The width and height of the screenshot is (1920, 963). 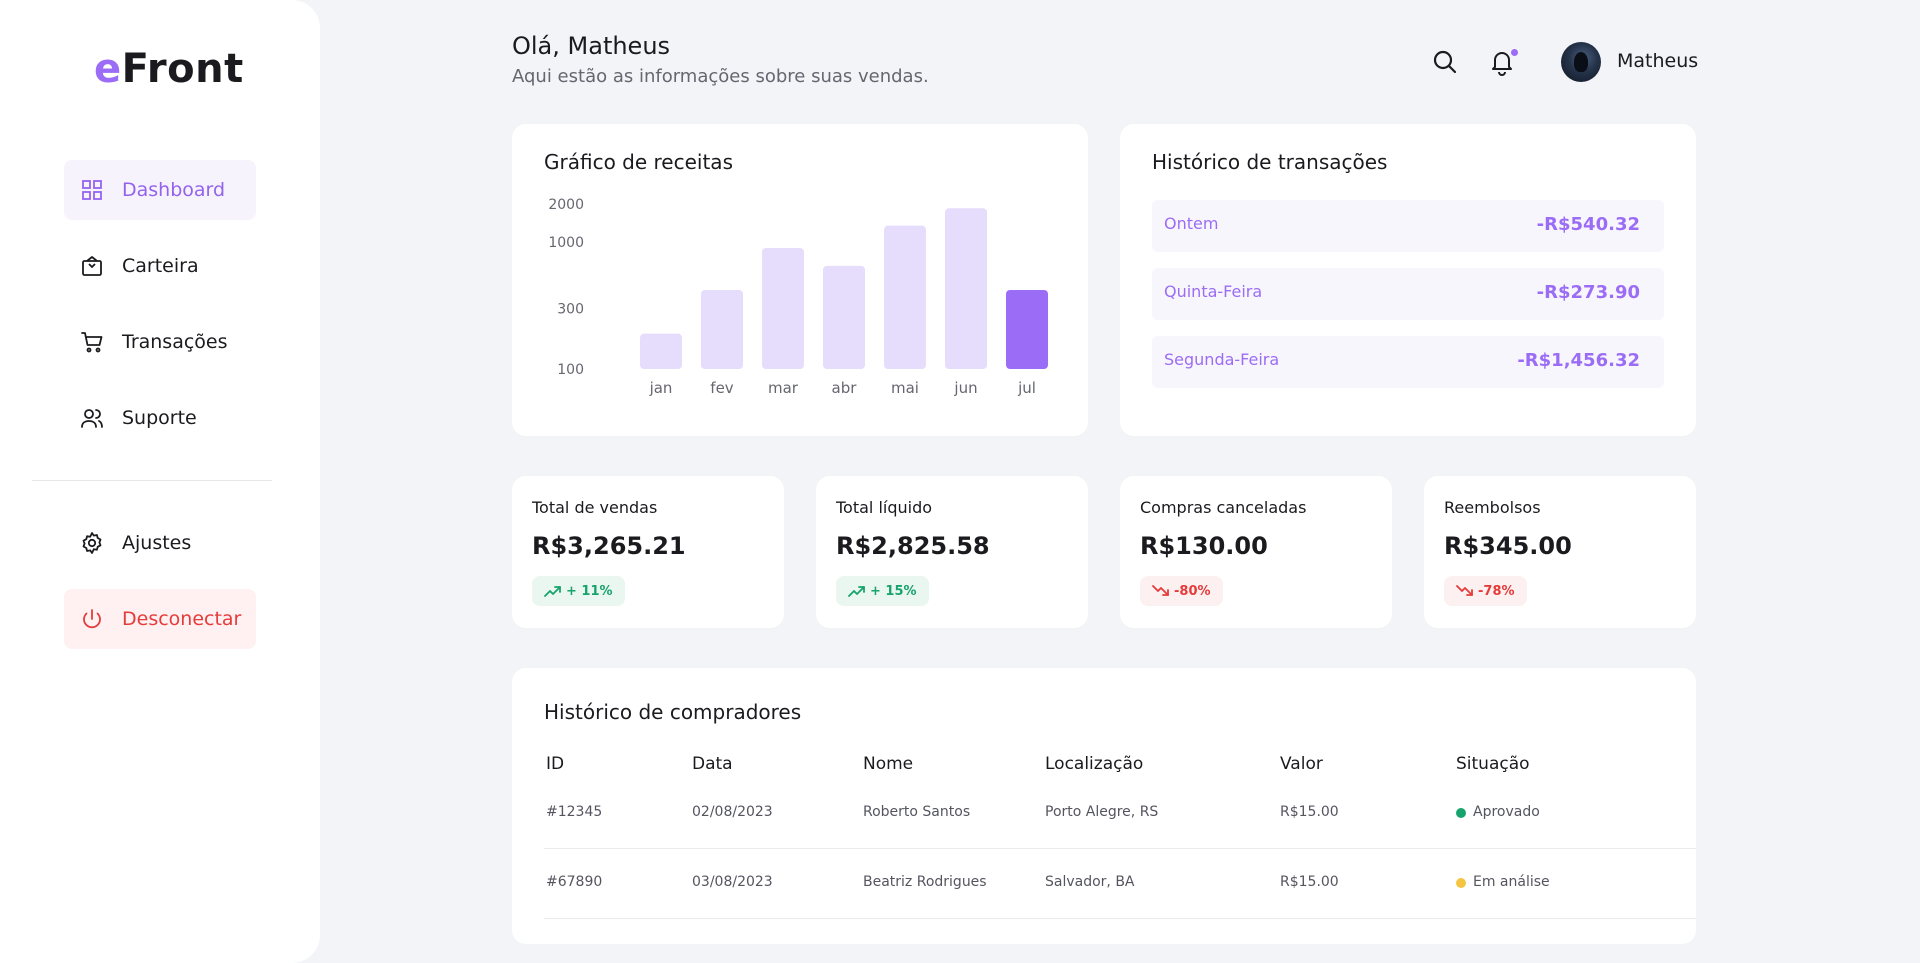 What do you see at coordinates (1493, 764) in the screenshot?
I see `column-header-situacao: Situação` at bounding box center [1493, 764].